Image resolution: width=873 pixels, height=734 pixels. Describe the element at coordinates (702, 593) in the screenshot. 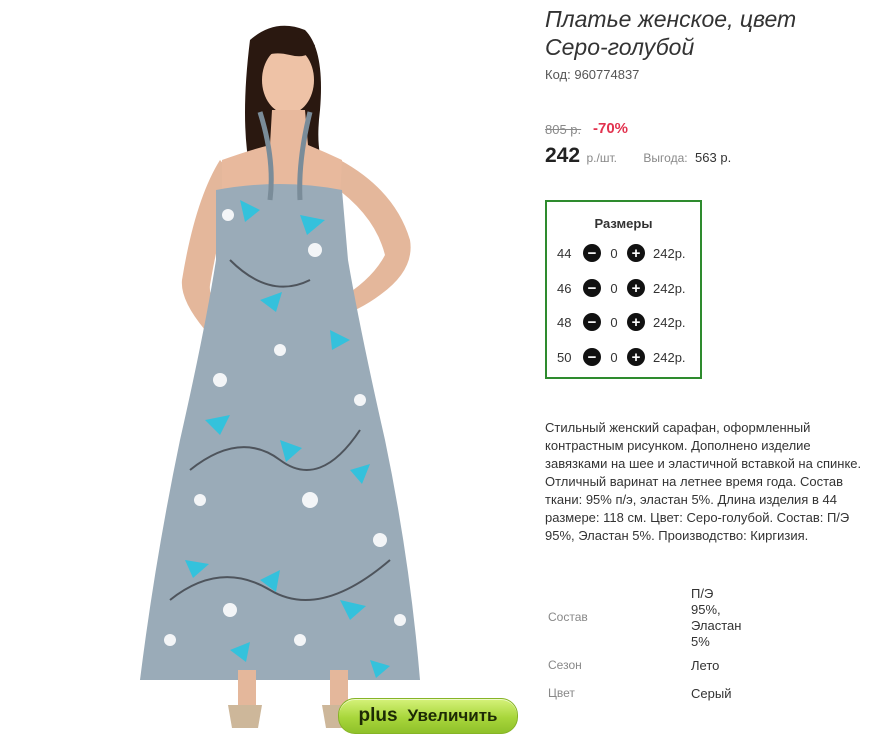

I see `attribute-value-line: П/Э` at that location.